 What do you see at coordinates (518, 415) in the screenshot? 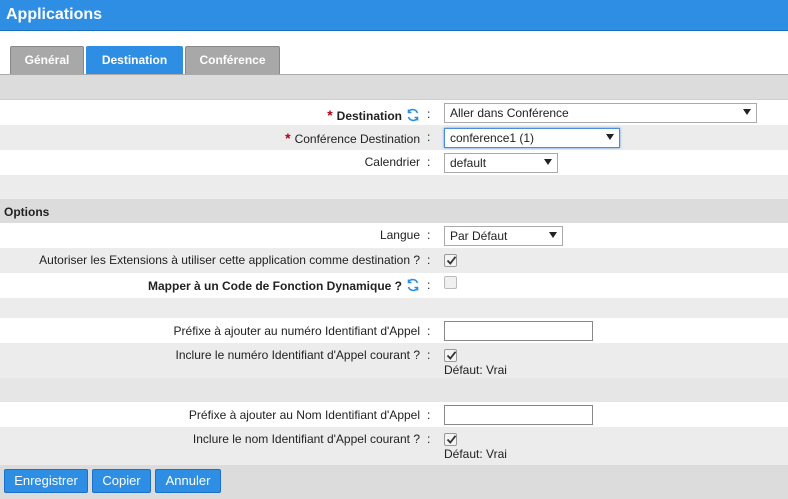
I see `prefixe-nom-input` at bounding box center [518, 415].